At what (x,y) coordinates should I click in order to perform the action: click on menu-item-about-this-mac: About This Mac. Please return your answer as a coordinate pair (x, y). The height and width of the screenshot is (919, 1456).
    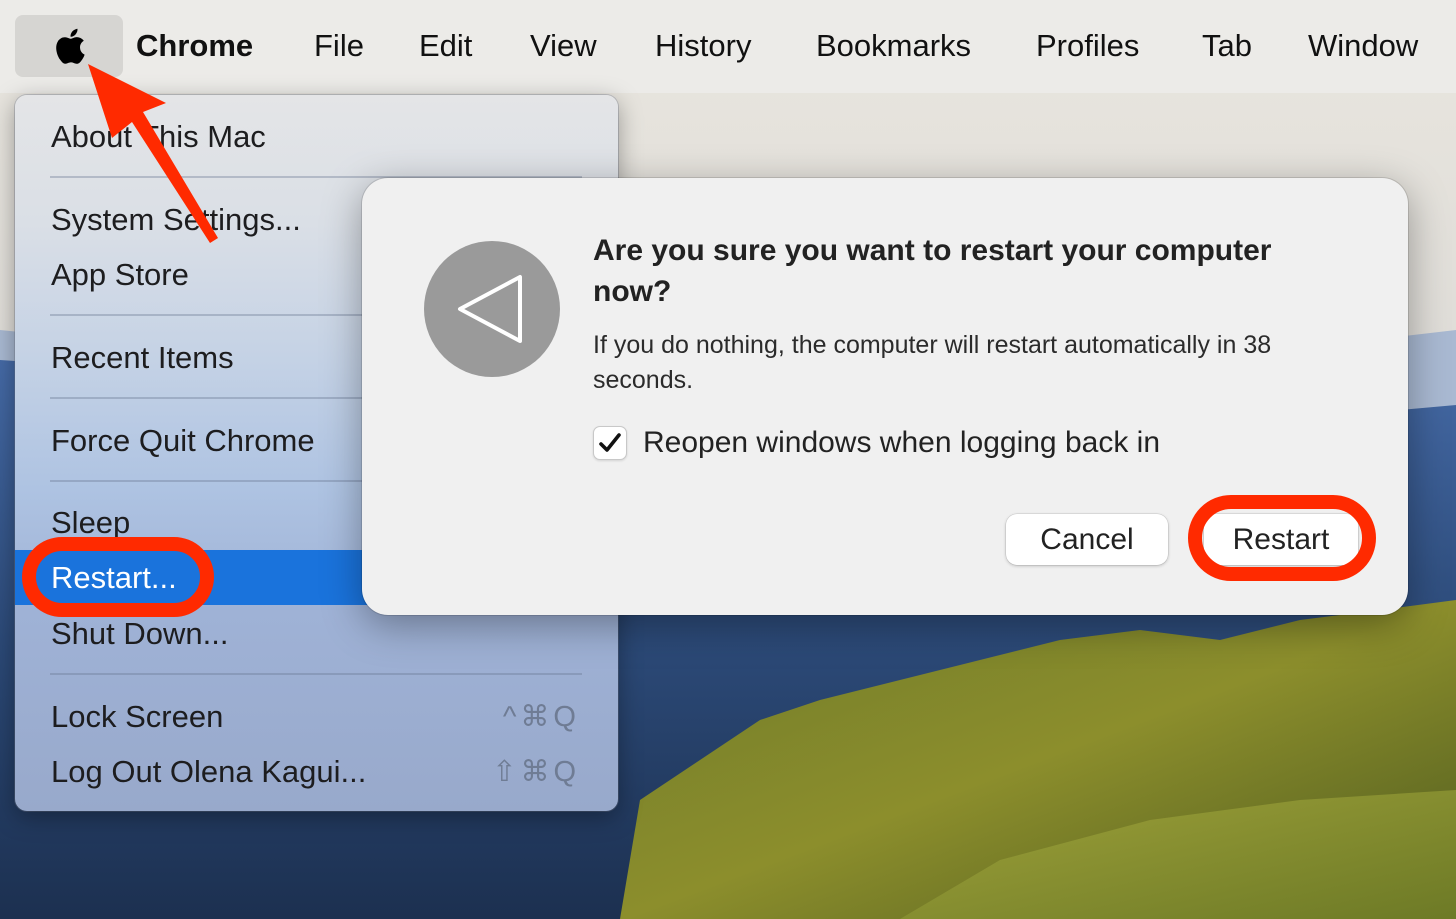
    Looking at the image, I should click on (158, 137).